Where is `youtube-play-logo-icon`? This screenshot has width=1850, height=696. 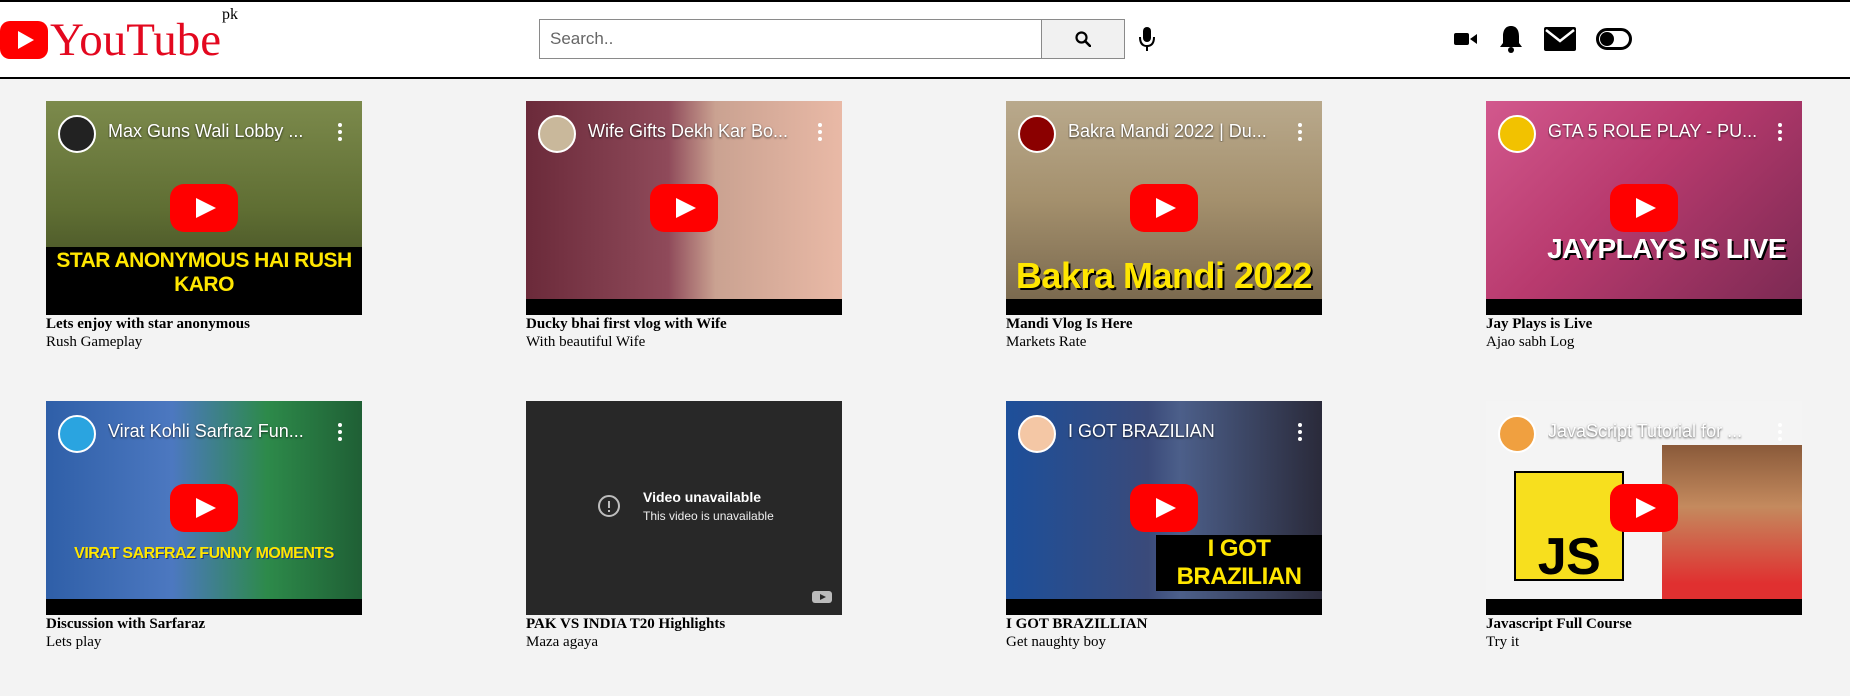 youtube-play-logo-icon is located at coordinates (24, 40).